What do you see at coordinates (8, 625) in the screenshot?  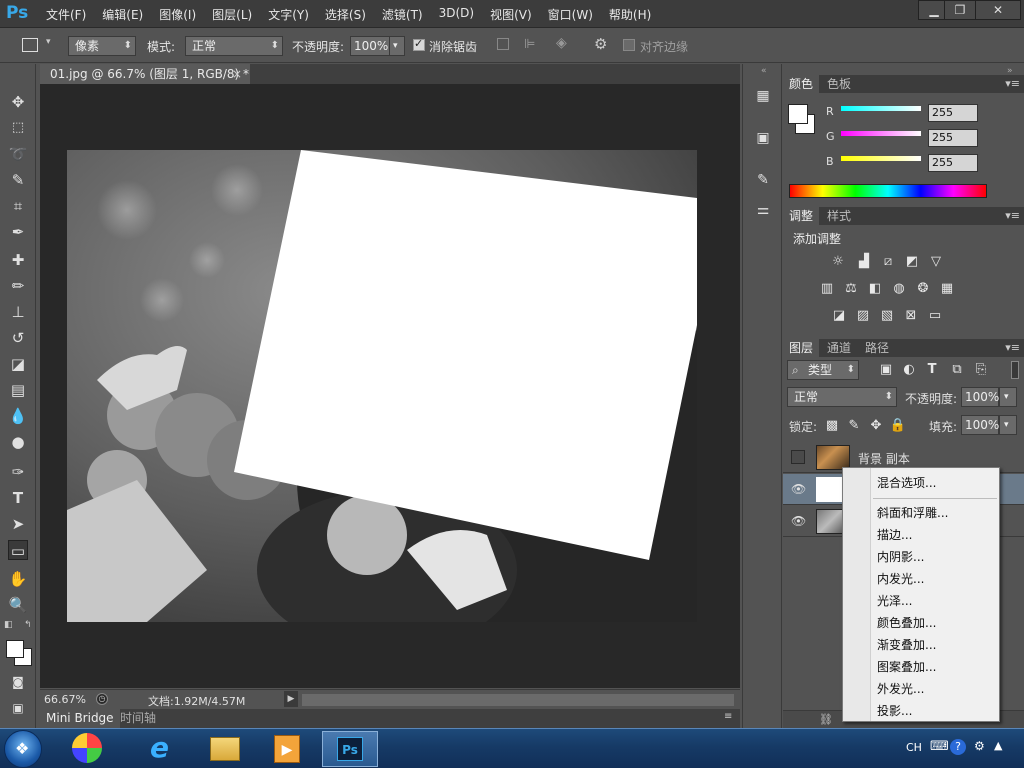 I see `default-colors-icon: ◧` at bounding box center [8, 625].